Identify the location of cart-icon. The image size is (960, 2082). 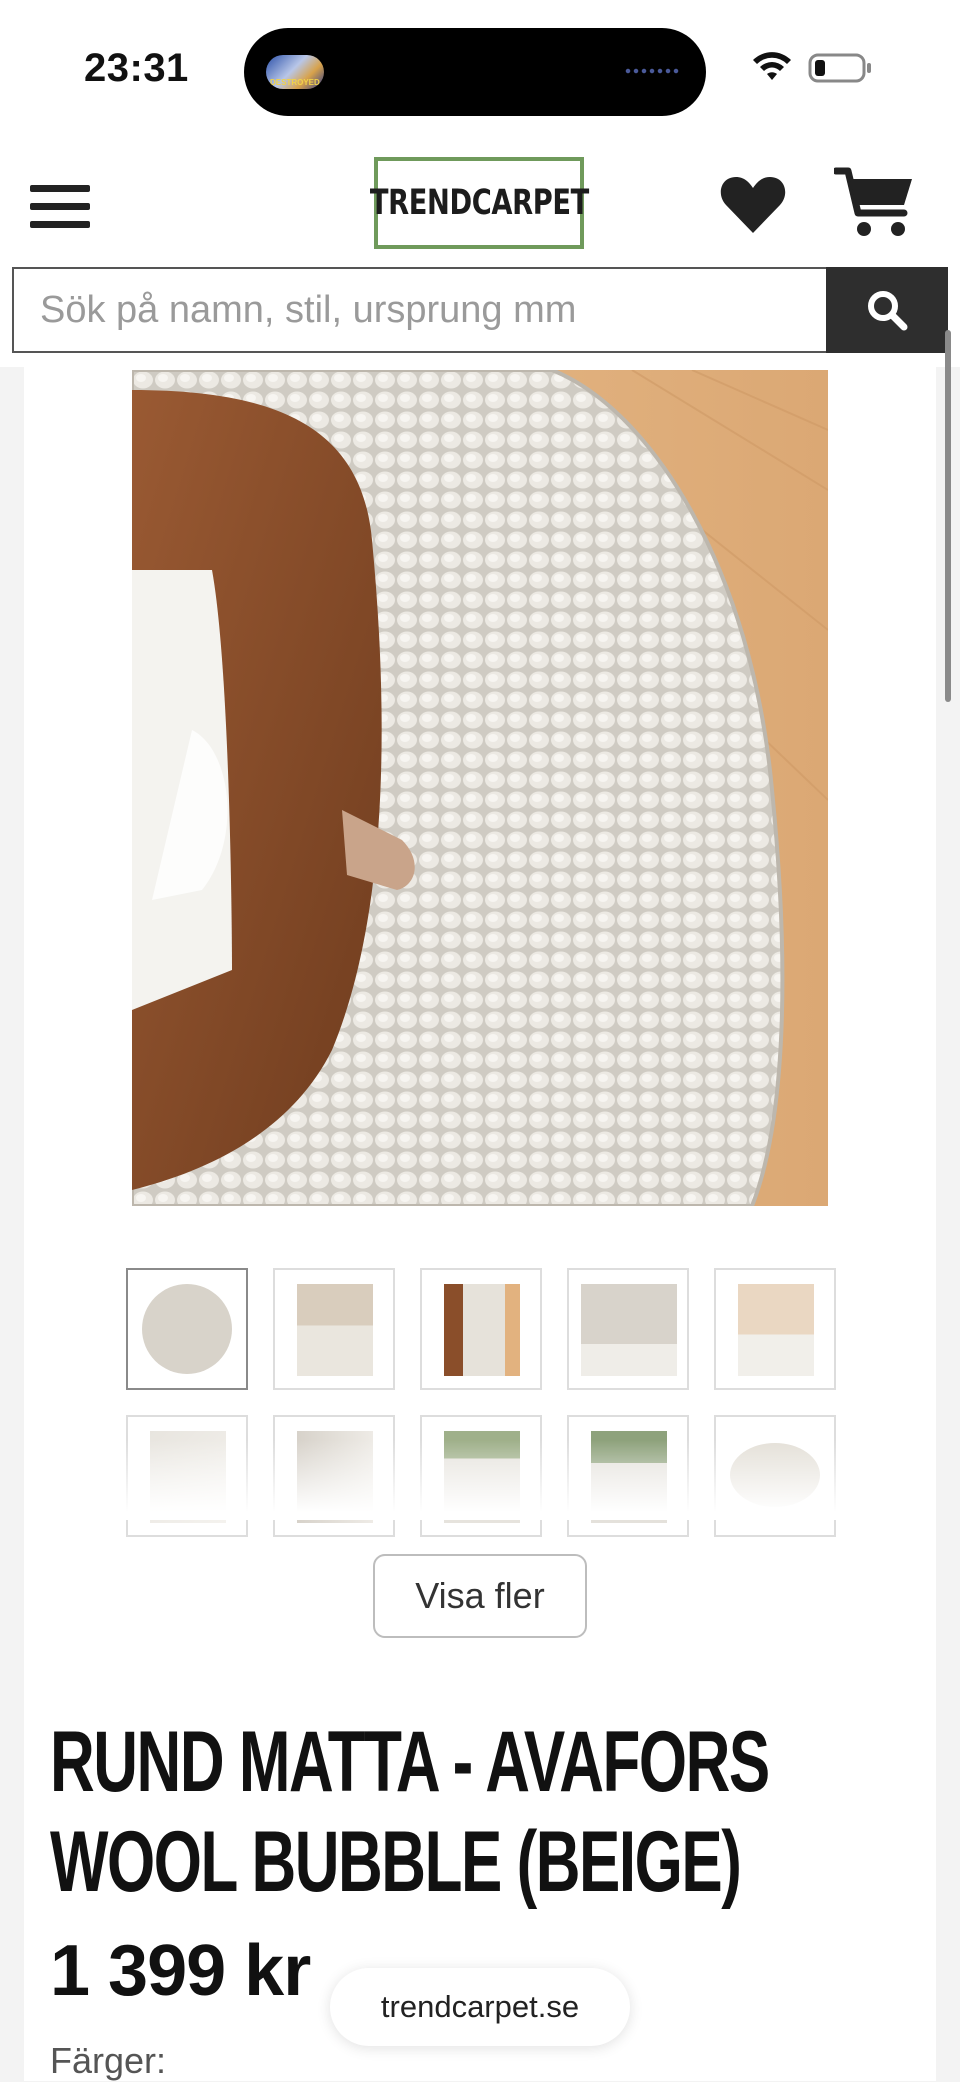
(874, 203).